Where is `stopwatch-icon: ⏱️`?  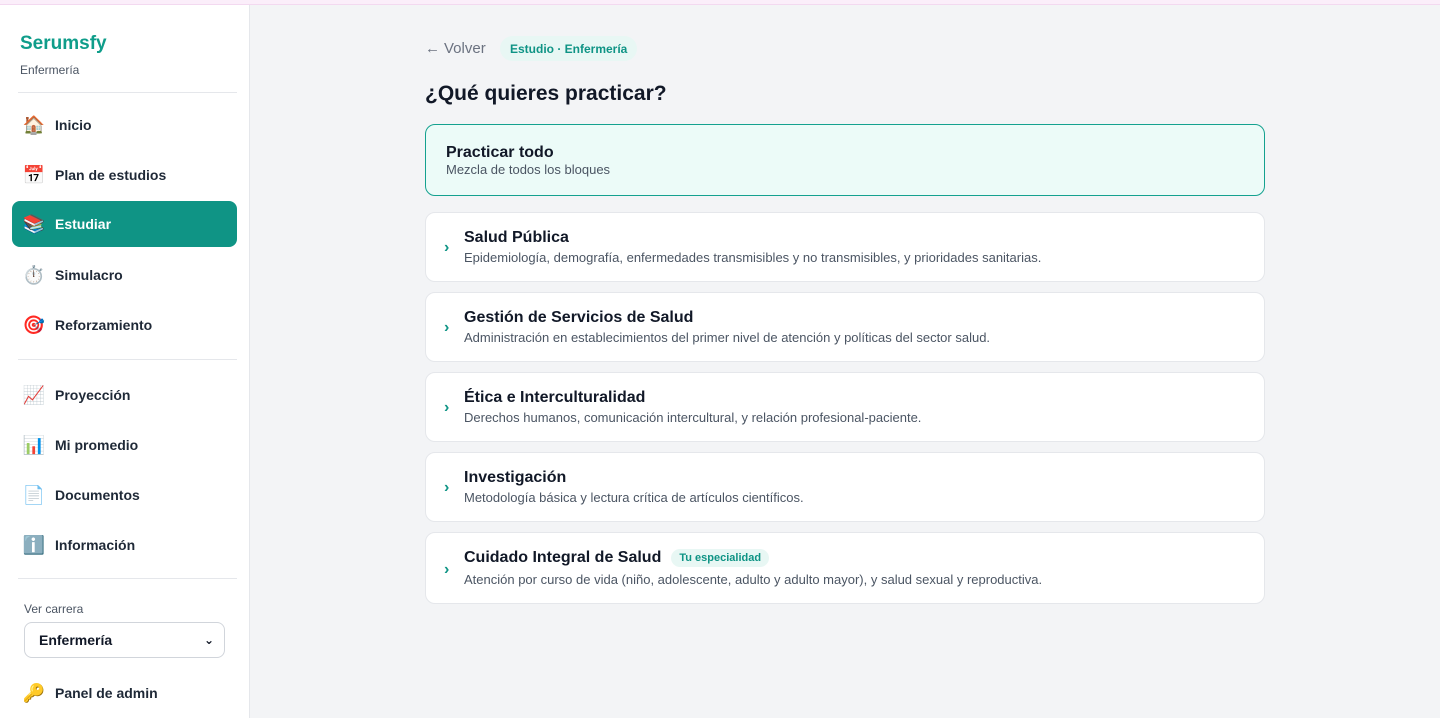
stopwatch-icon: ⏱️ is located at coordinates (34, 275).